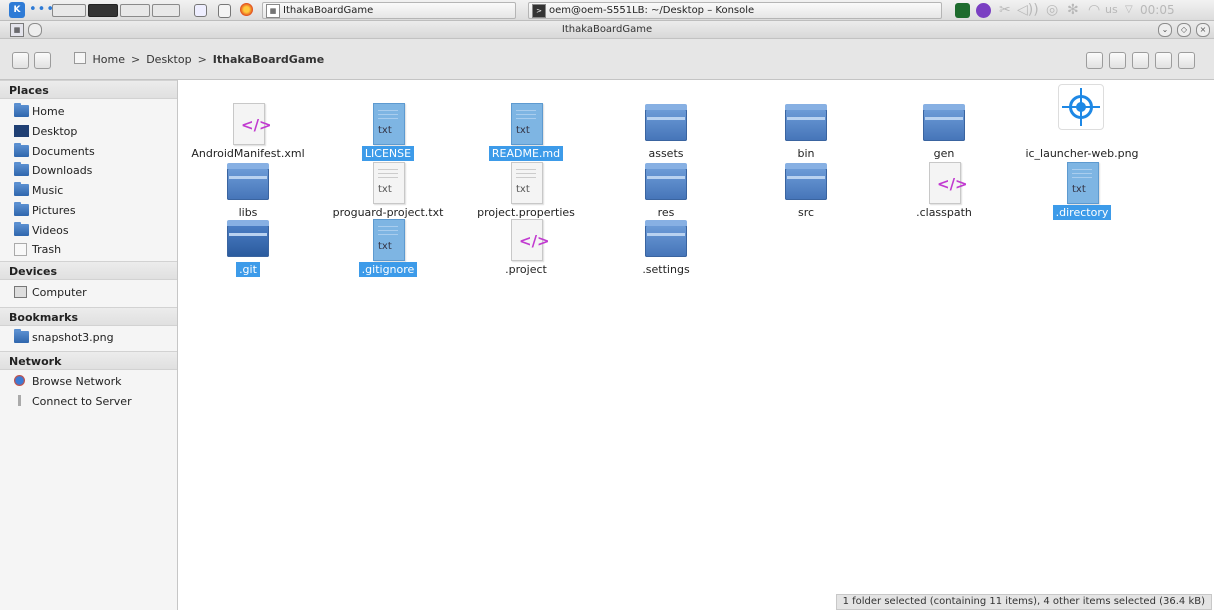 The image size is (1214, 610). What do you see at coordinates (109, 59) in the screenshot?
I see `breadcrumb-home: Home` at bounding box center [109, 59].